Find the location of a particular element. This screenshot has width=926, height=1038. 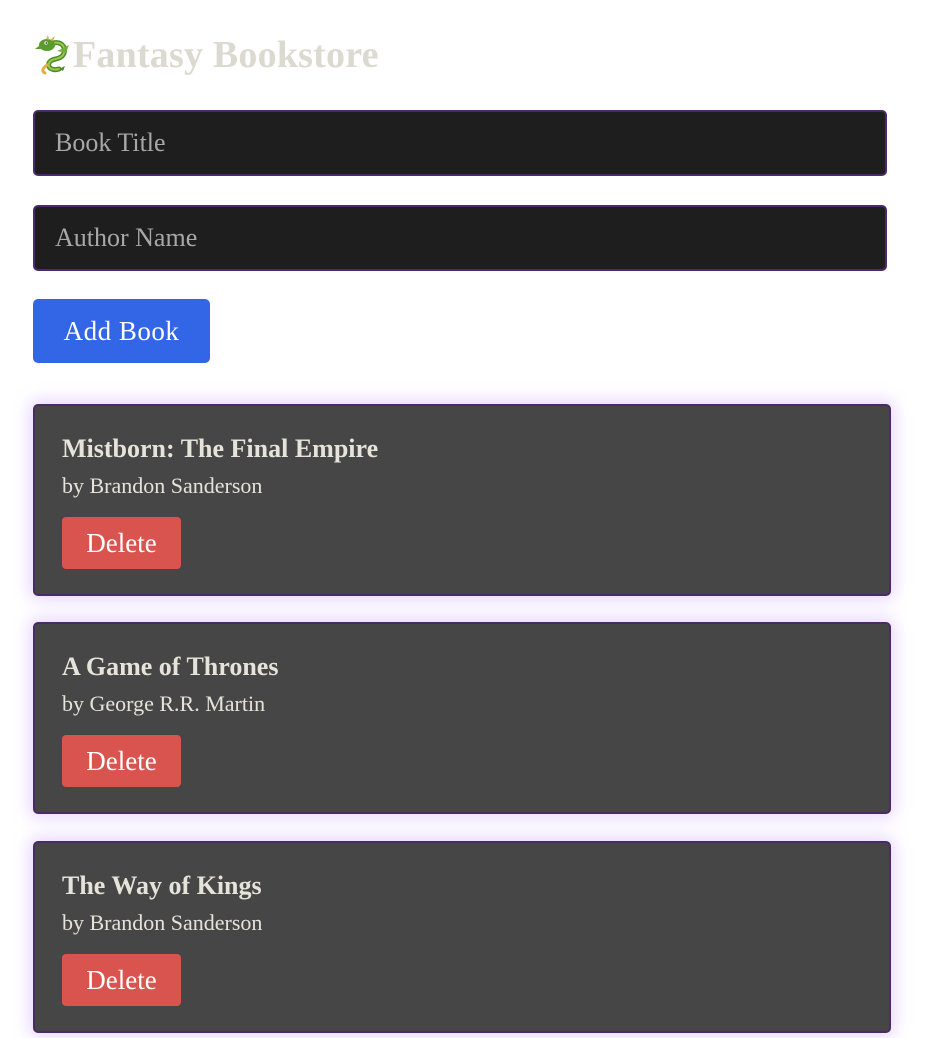

page-header: Fantasy Bookstore is located at coordinates (206, 55).